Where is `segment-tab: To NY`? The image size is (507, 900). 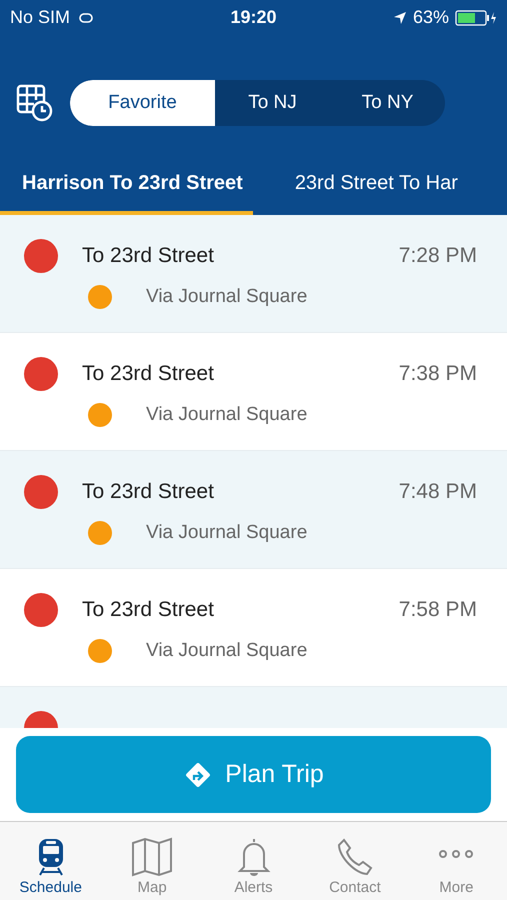 segment-tab: To NY is located at coordinates (387, 103).